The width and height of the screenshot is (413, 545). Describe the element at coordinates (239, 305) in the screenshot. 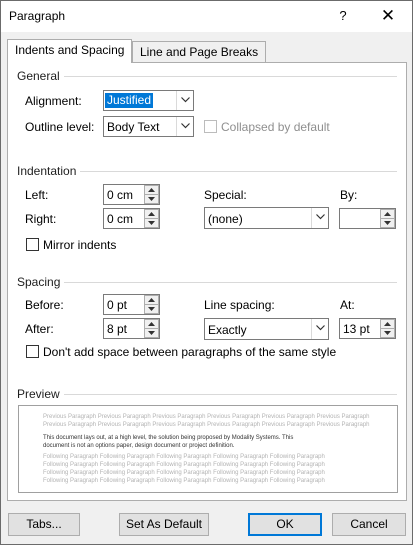

I see `line-spacing-label: Line spacing:` at that location.